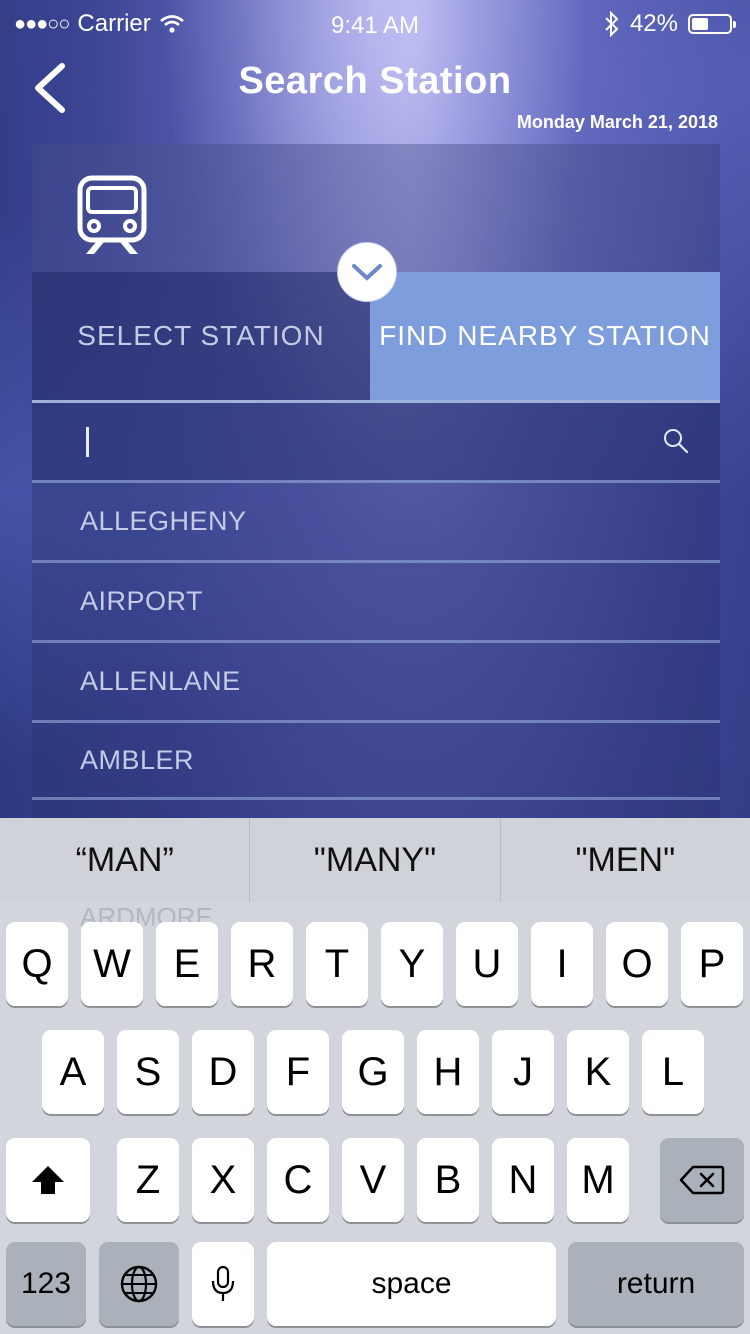 This screenshot has height=1334, width=750. Describe the element at coordinates (487, 964) in the screenshot. I see `key-u: U` at that location.